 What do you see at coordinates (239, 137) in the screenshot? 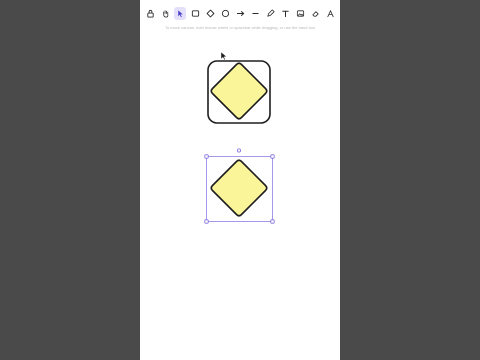
I see `drawing-scene` at bounding box center [239, 137].